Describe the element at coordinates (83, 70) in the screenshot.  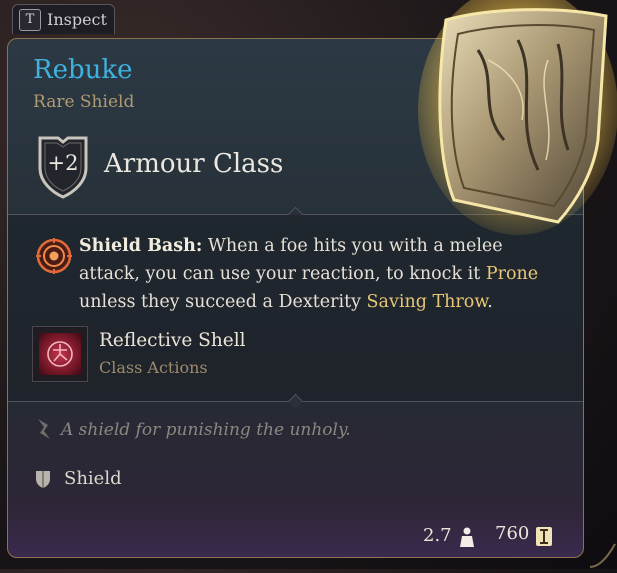
I see `item-name: Rebuke` at that location.